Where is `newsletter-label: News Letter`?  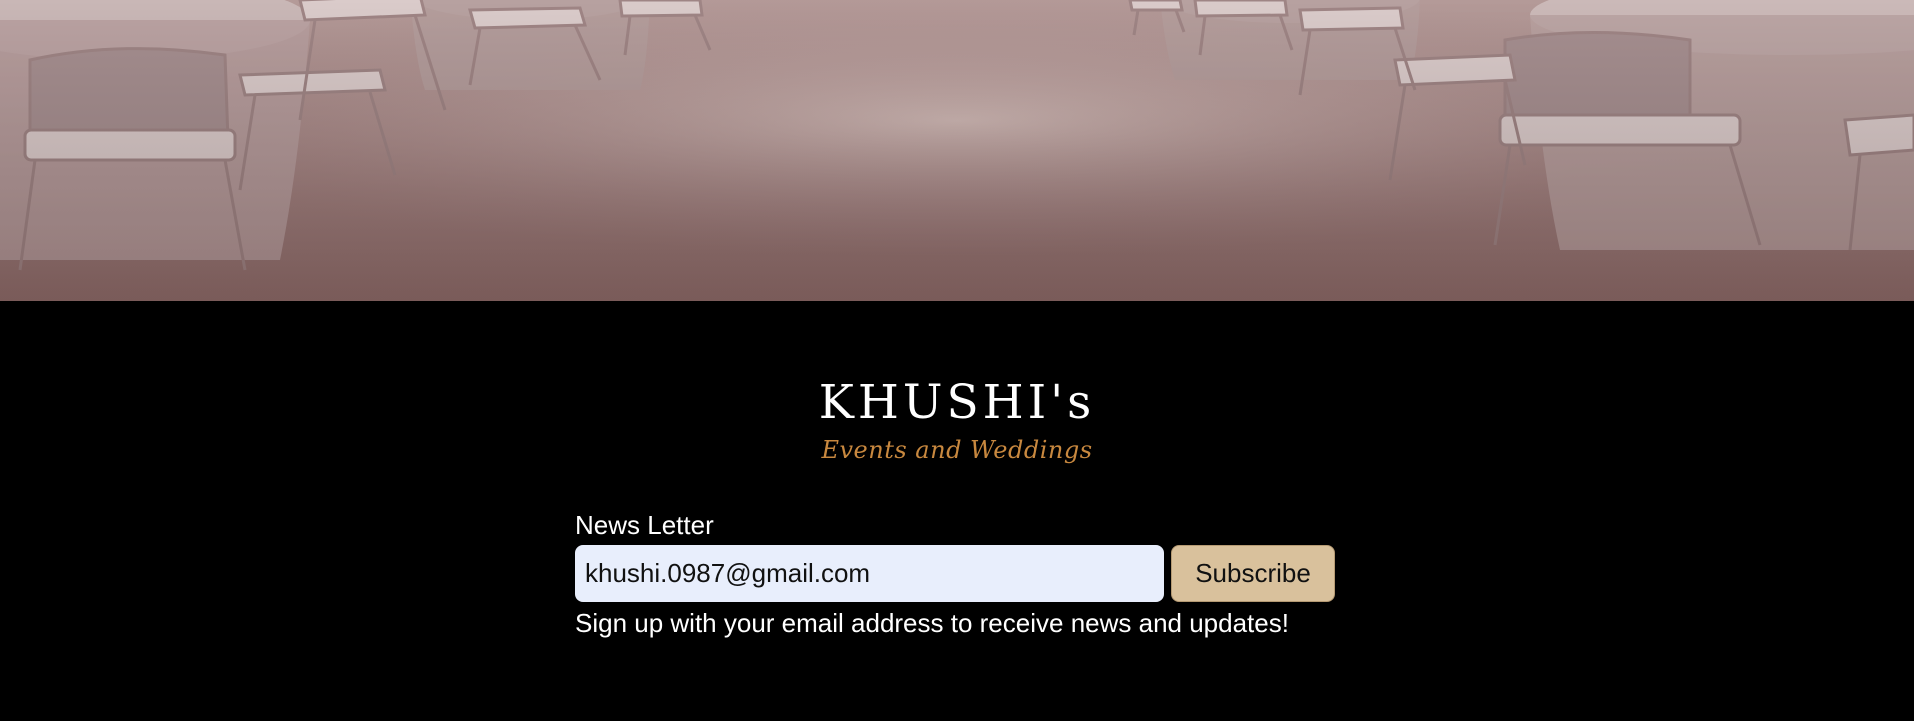 newsletter-label: News Letter is located at coordinates (644, 525).